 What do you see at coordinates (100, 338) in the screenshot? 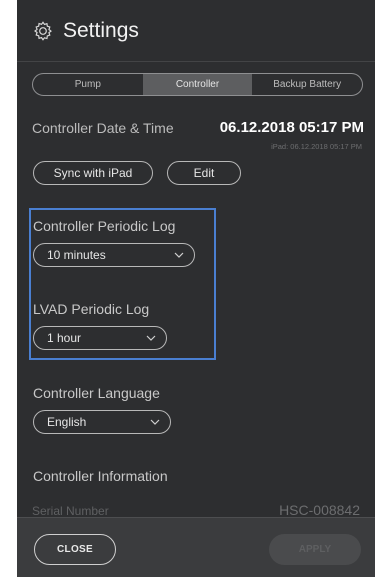
I see `lvad-periodic-log-select: 1 hour` at bounding box center [100, 338].